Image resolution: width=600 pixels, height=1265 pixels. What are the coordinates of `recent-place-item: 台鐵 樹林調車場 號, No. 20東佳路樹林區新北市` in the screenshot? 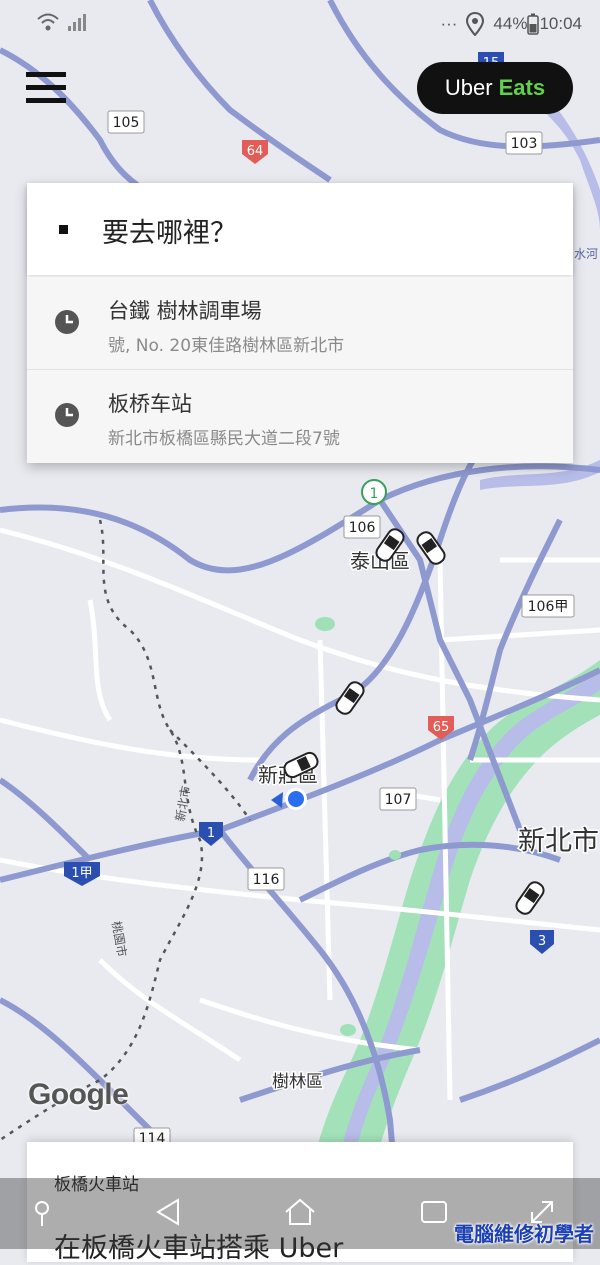 It's located at (300, 323).